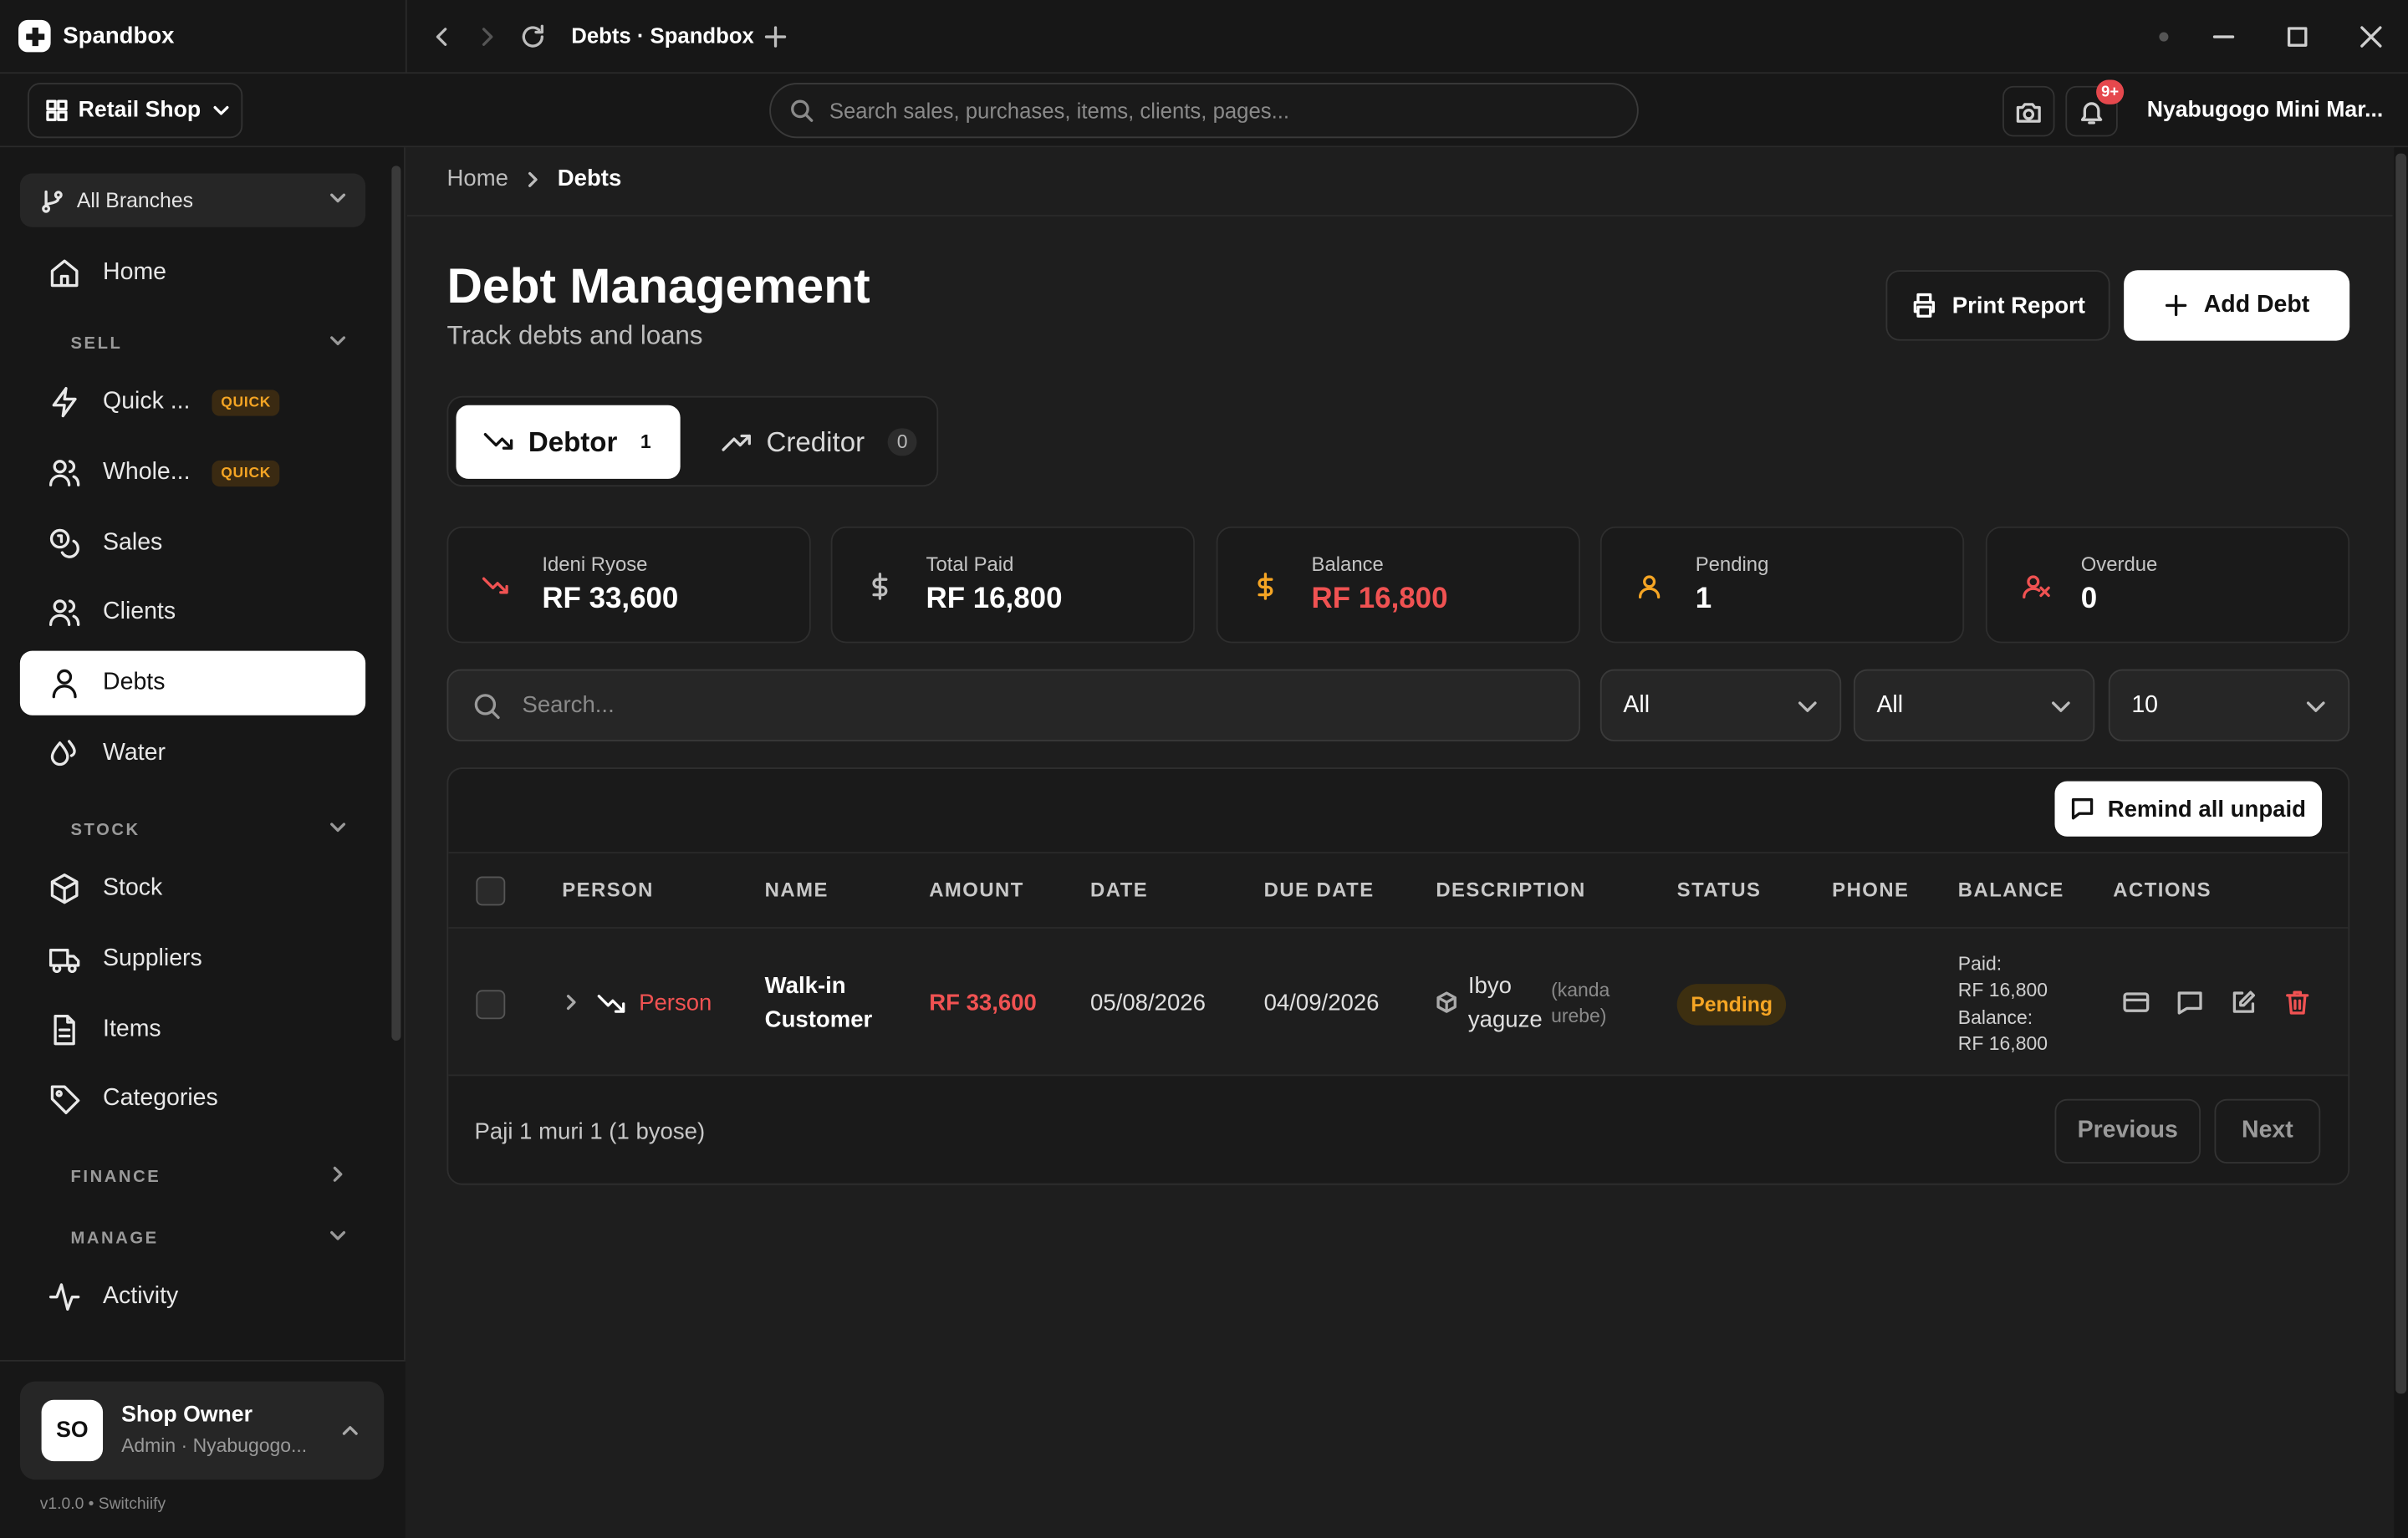  What do you see at coordinates (573, 441) in the screenshot?
I see `tab-label: Debtor` at bounding box center [573, 441].